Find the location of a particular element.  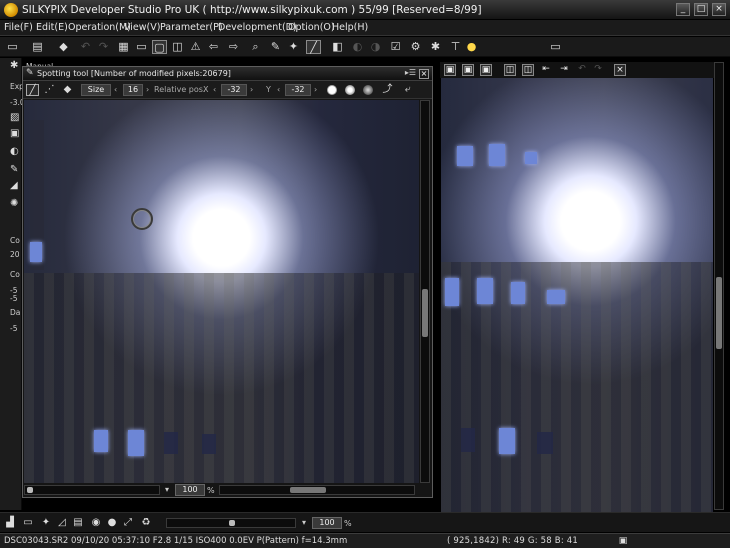

effects-icon: ✺ is located at coordinates (16, 204).